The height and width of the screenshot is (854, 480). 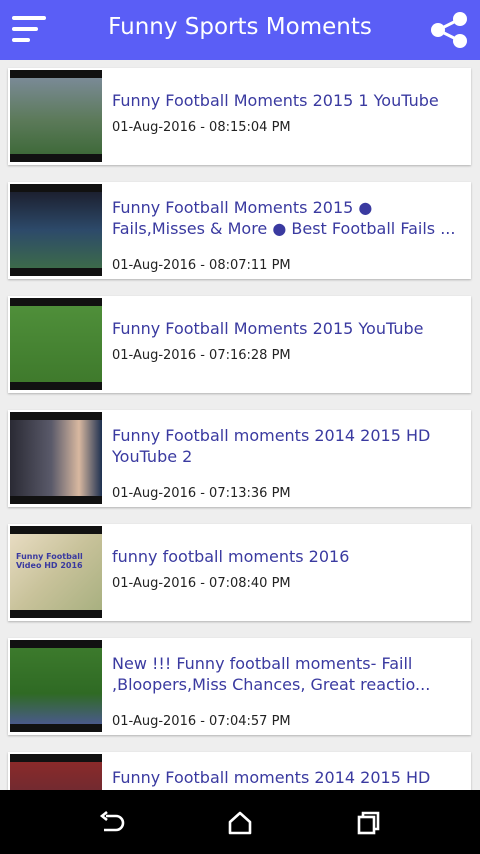 I want to click on app-title: Funny Sports Moments, so click(x=240, y=27).